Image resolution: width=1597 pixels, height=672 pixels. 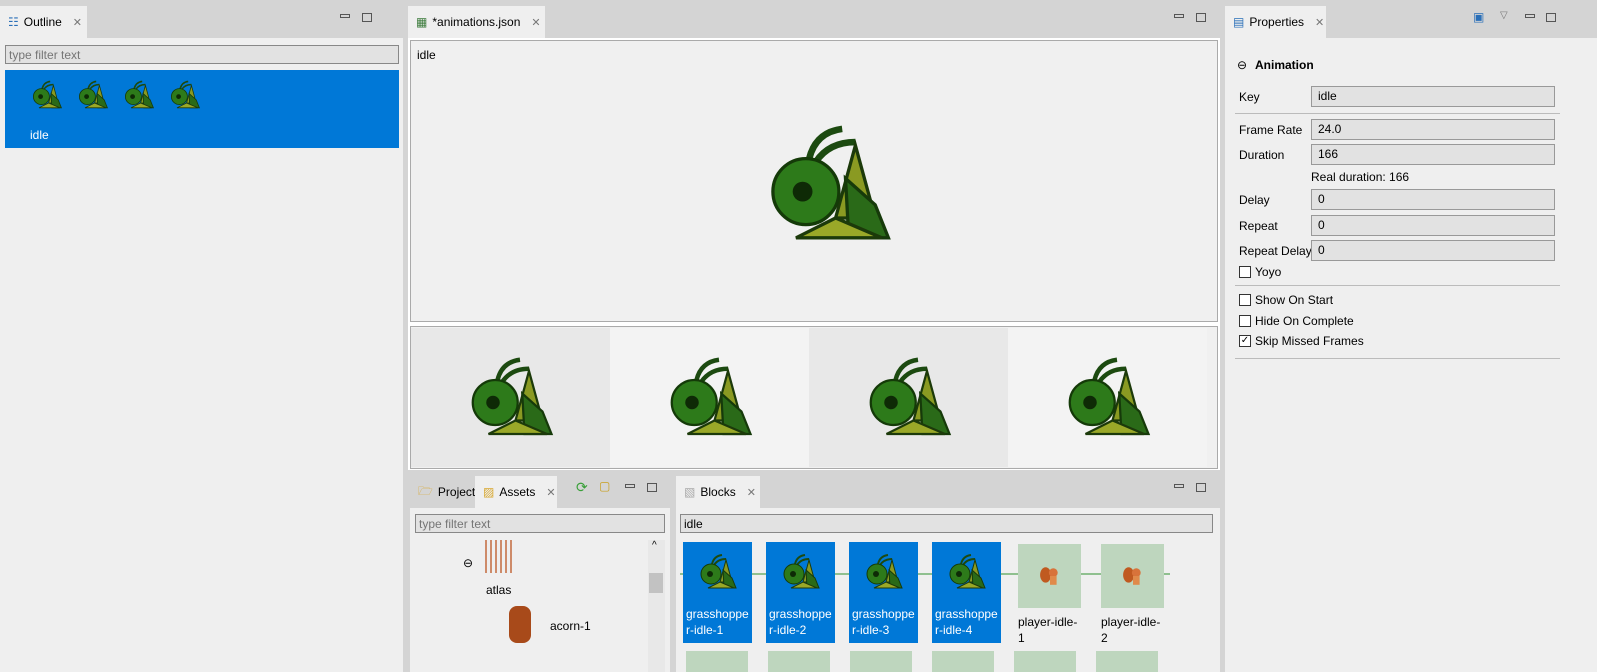 What do you see at coordinates (924, 661) in the screenshot?
I see `blocks-next-row` at bounding box center [924, 661].